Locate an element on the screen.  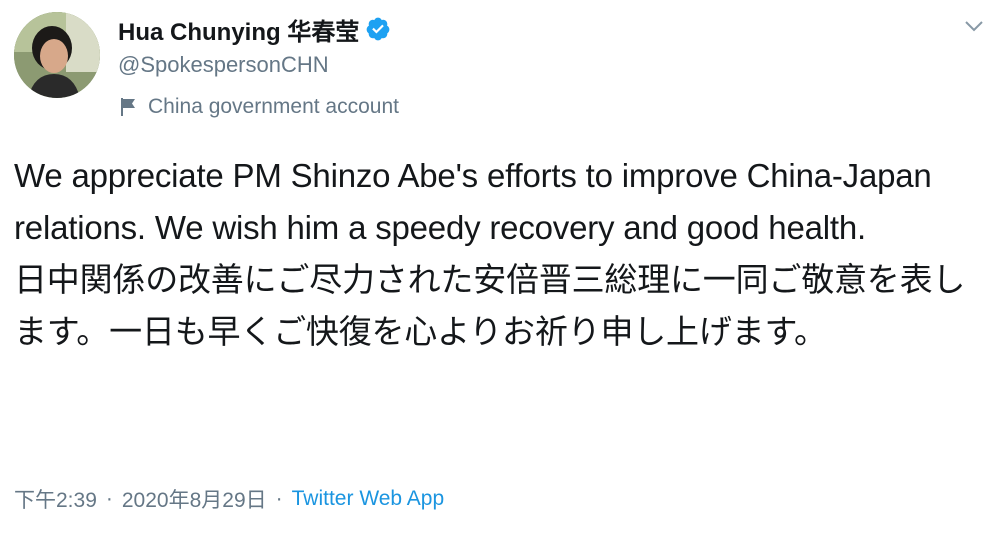
tweet-time: 下午2:39 is located at coordinates (55, 499).